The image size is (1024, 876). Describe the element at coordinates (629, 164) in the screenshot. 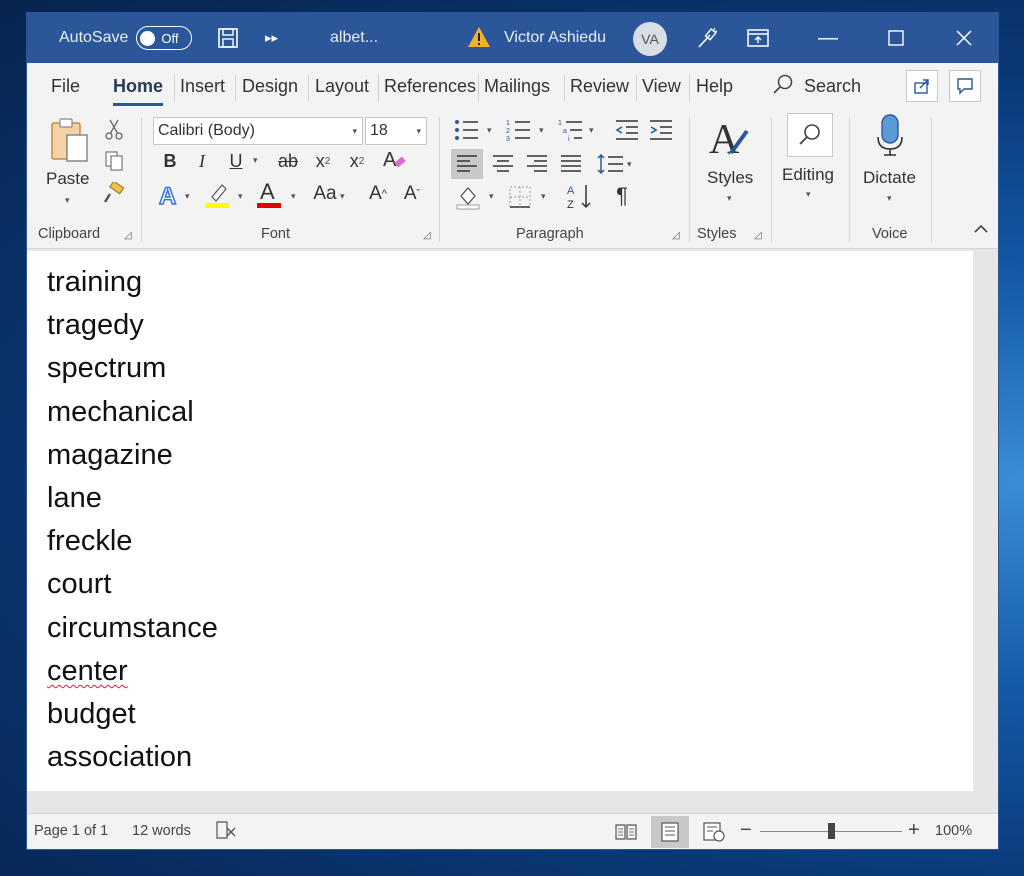

I see `line-spacing-dropdown-icon: ▾` at that location.